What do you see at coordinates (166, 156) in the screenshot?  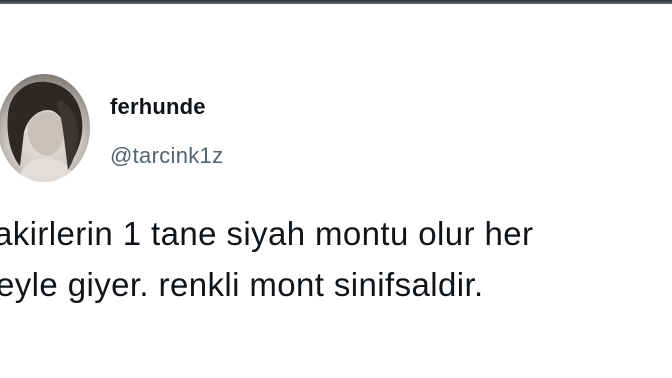 I see `user-handle: @tarcink1z` at bounding box center [166, 156].